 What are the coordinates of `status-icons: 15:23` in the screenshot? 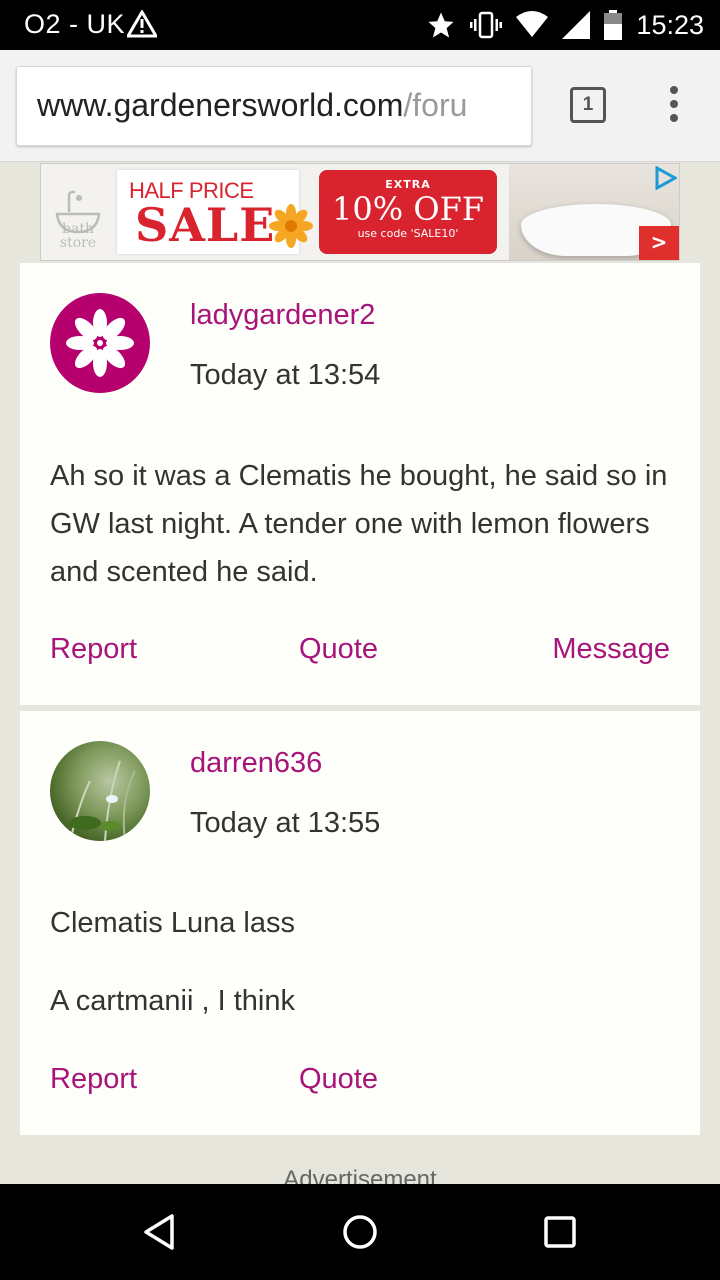 It's located at (565, 25).